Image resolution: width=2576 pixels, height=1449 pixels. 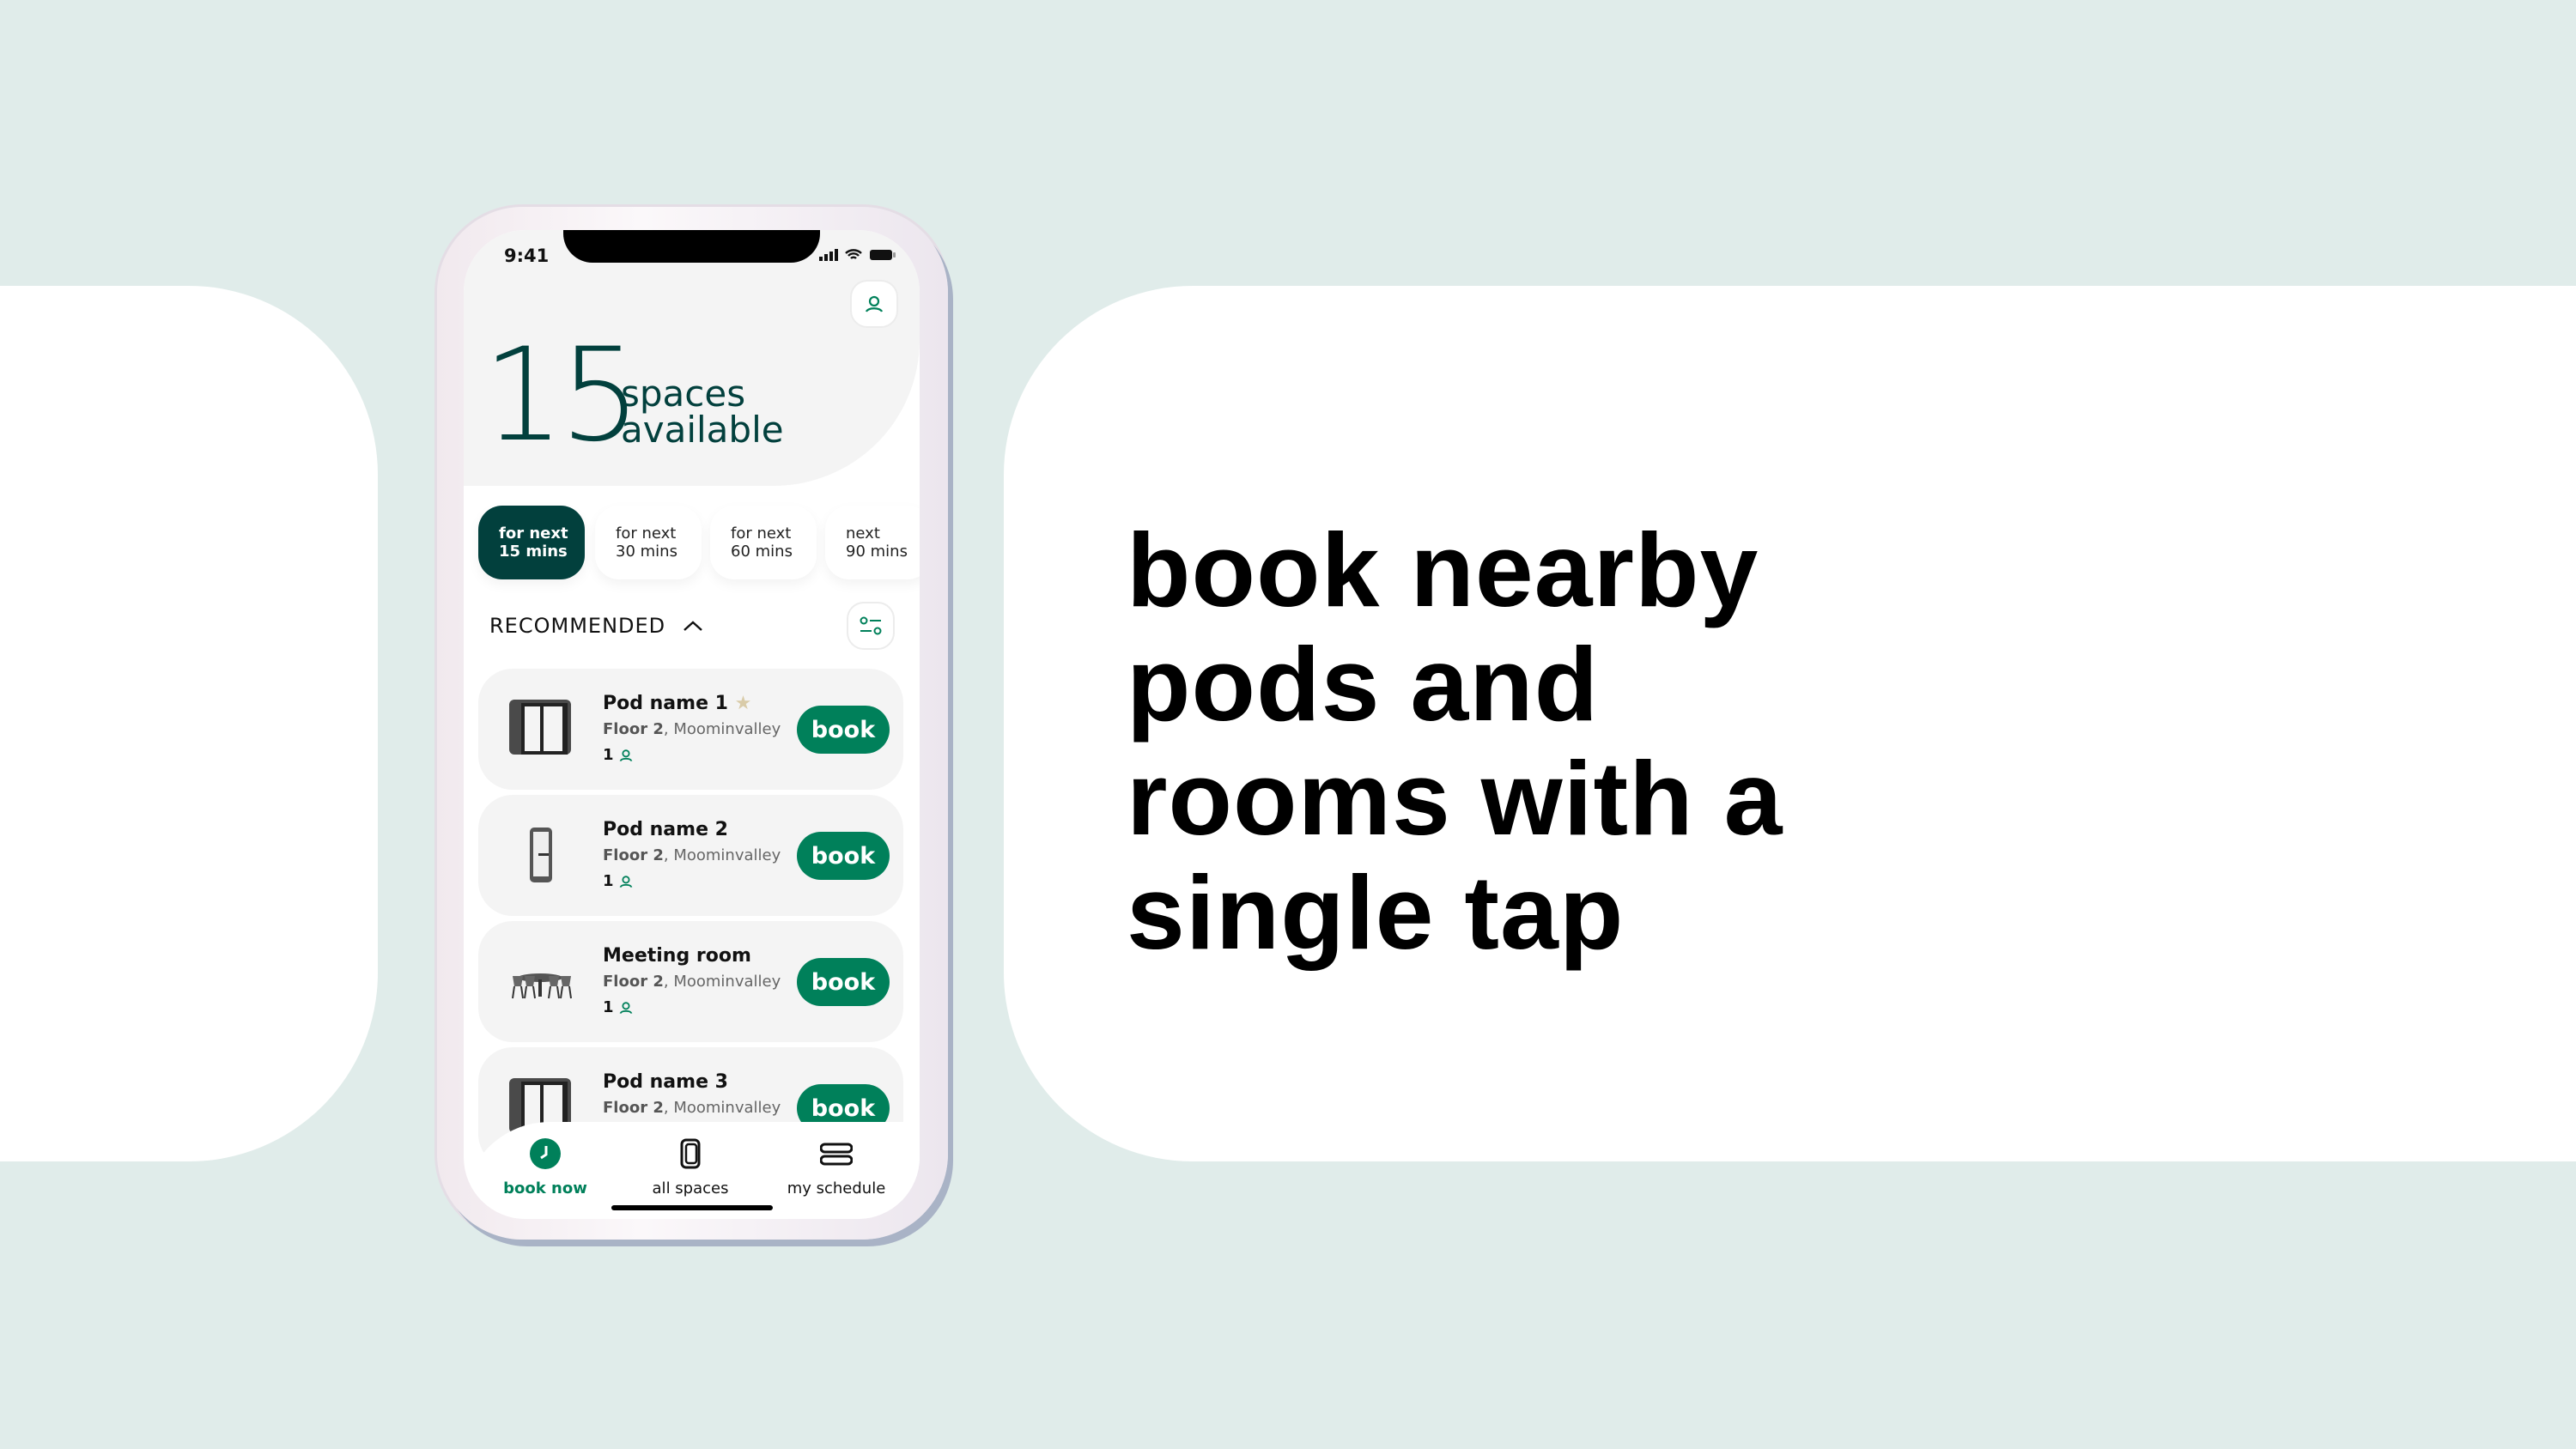 I want to click on home-indicator, so click(x=692, y=1207).